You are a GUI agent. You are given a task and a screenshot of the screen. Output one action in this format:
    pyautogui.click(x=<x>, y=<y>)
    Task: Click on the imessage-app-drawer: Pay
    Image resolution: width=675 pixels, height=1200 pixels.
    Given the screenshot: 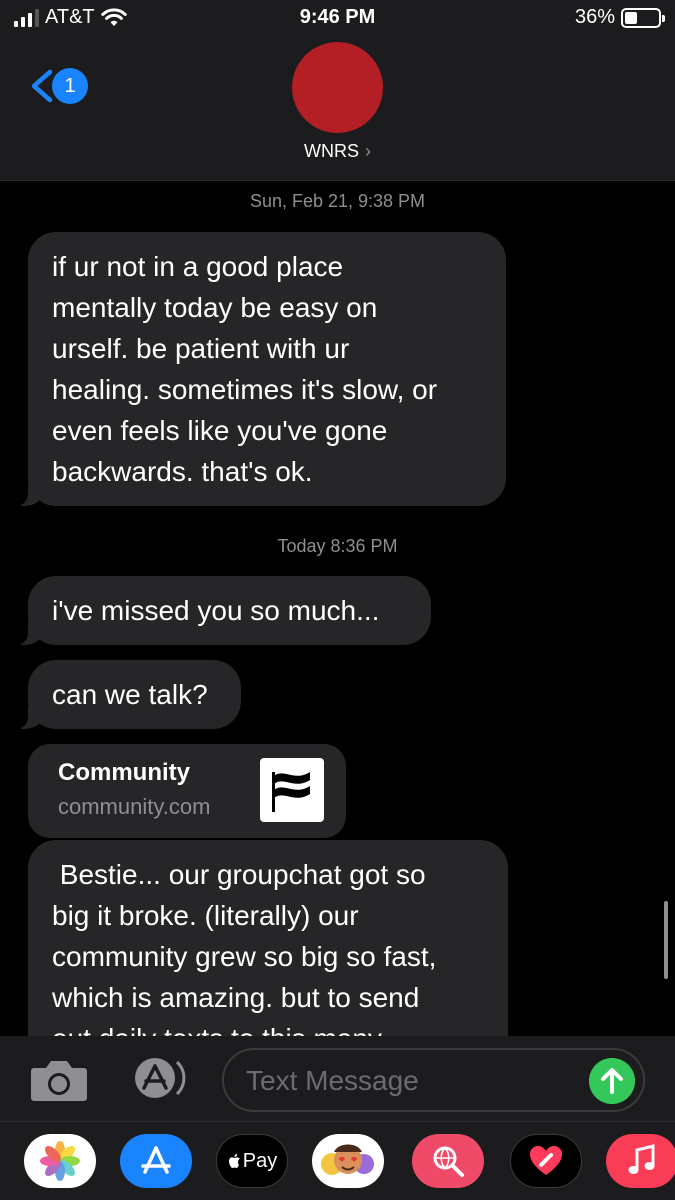 What is the action you would take?
    pyautogui.click(x=337, y=1160)
    